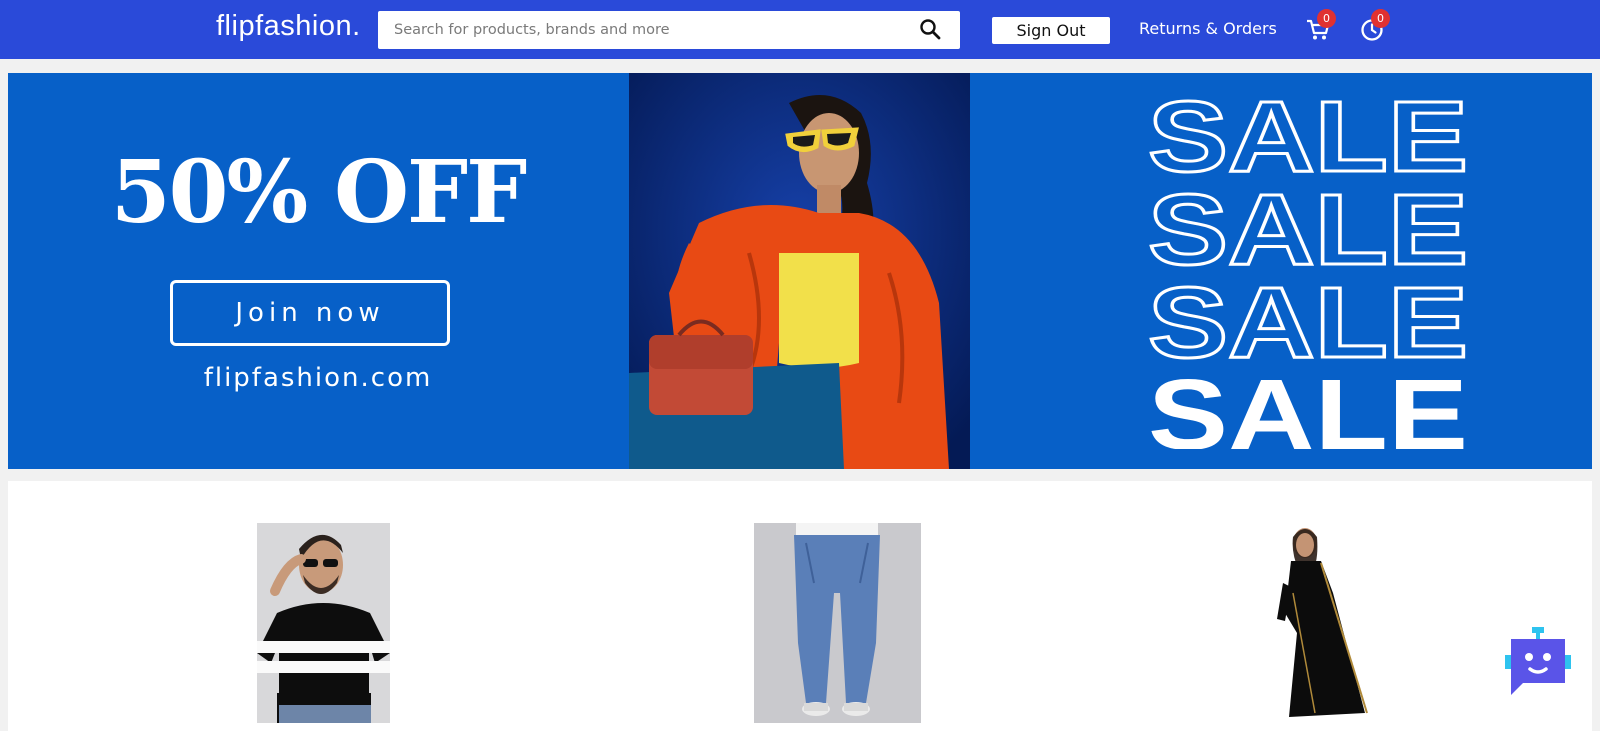 The height and width of the screenshot is (731, 1600). Describe the element at coordinates (1326, 18) in the screenshot. I see `cart-count-badge: 0` at that location.